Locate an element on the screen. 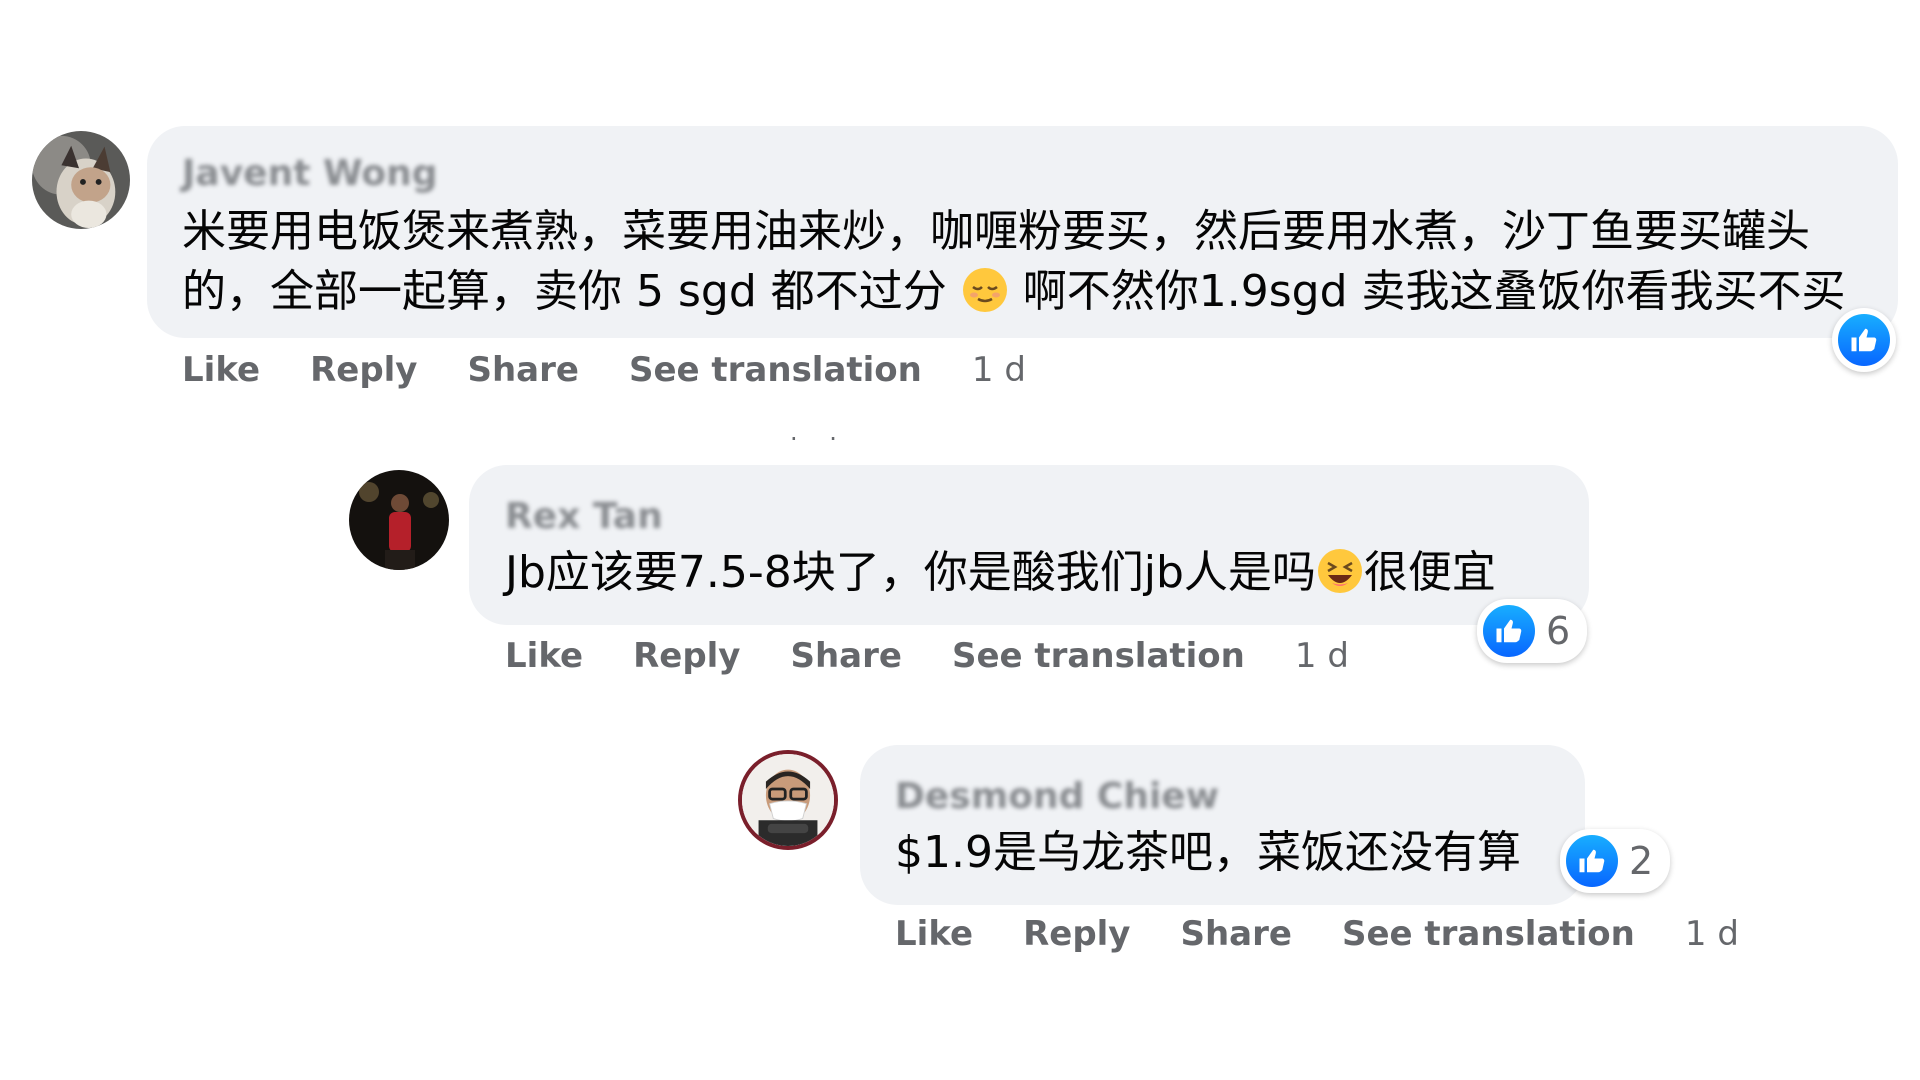 The width and height of the screenshot is (1920, 1080). reaction-summary is located at coordinates (1864, 340).